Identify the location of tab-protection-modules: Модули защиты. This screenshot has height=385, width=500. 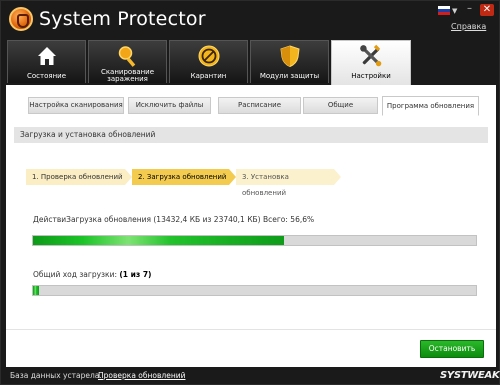
(289, 61).